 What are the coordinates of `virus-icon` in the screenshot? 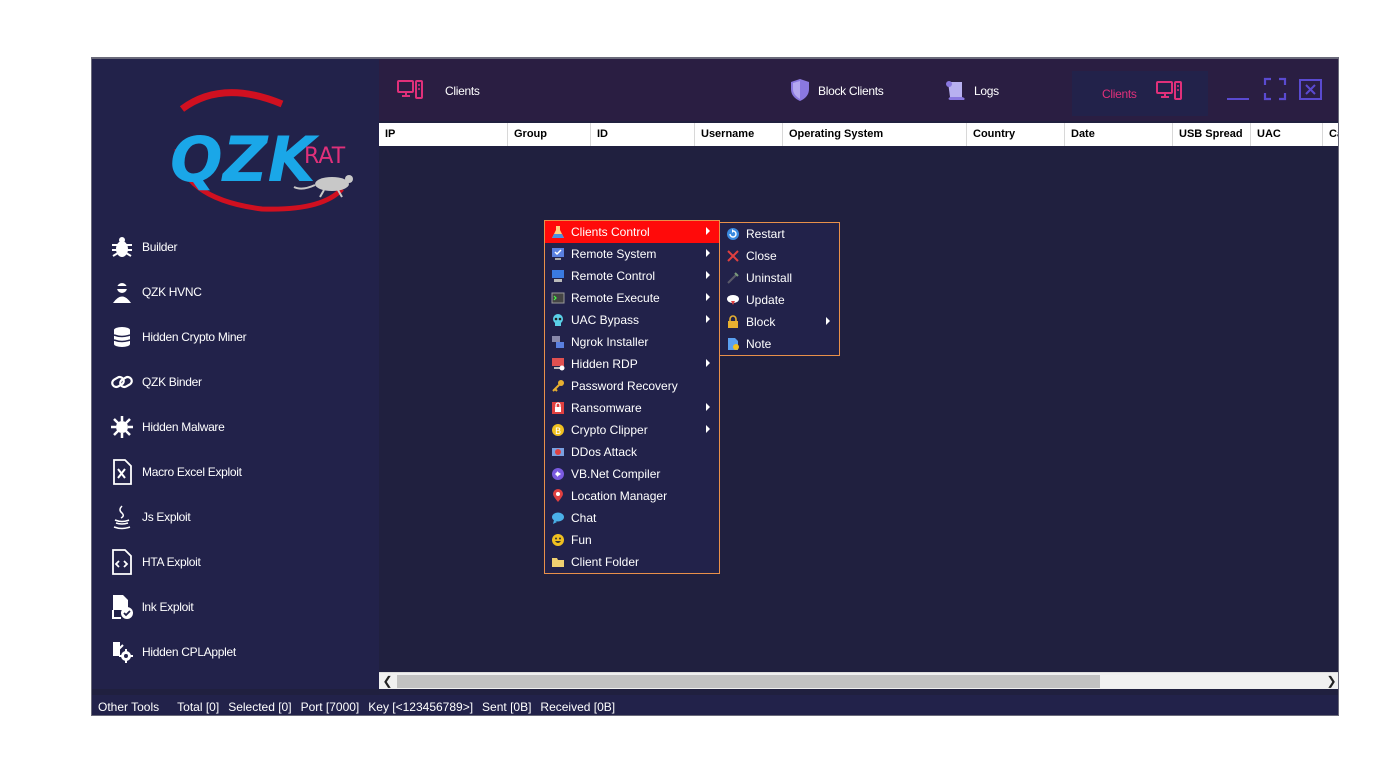 It's located at (122, 427).